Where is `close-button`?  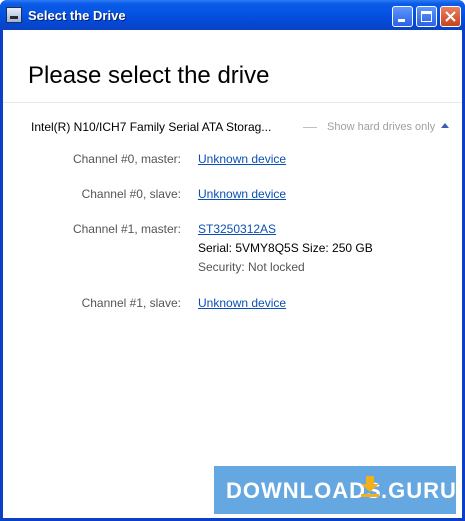 close-button is located at coordinates (450, 16).